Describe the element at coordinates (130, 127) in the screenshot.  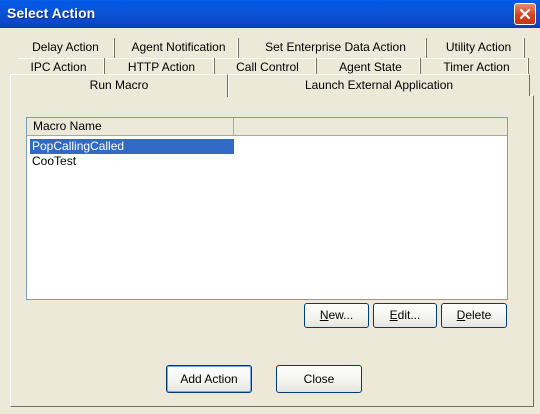
I see `column-header-macro-name: Macro Name` at that location.